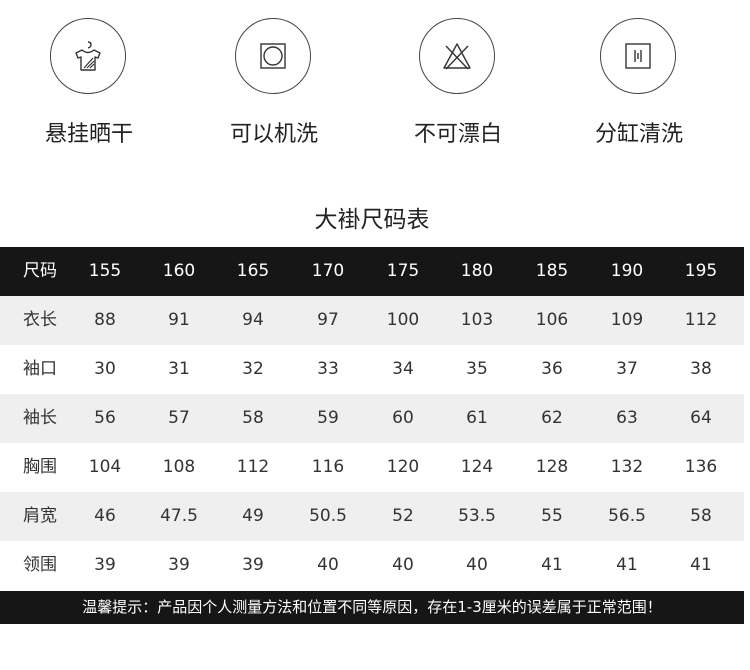 Image resolution: width=750 pixels, height=670 pixels. What do you see at coordinates (105, 418) in the screenshot?
I see `table-cell: 56` at bounding box center [105, 418].